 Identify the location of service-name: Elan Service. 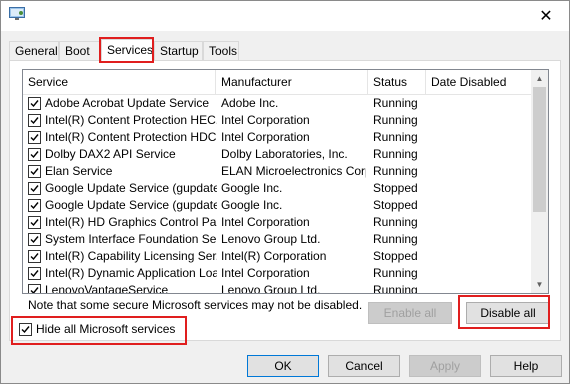
(79, 171).